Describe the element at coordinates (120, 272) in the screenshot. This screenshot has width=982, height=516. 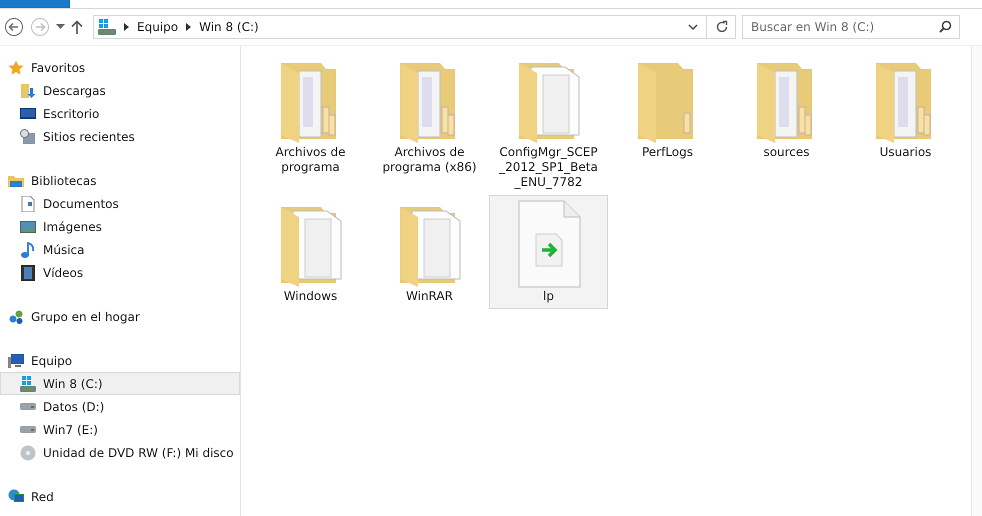
I see `nav-item: Vídeos` at that location.